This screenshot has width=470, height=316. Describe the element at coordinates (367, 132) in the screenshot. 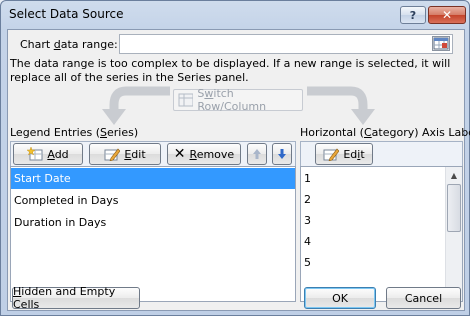

I see `label-part: C` at that location.